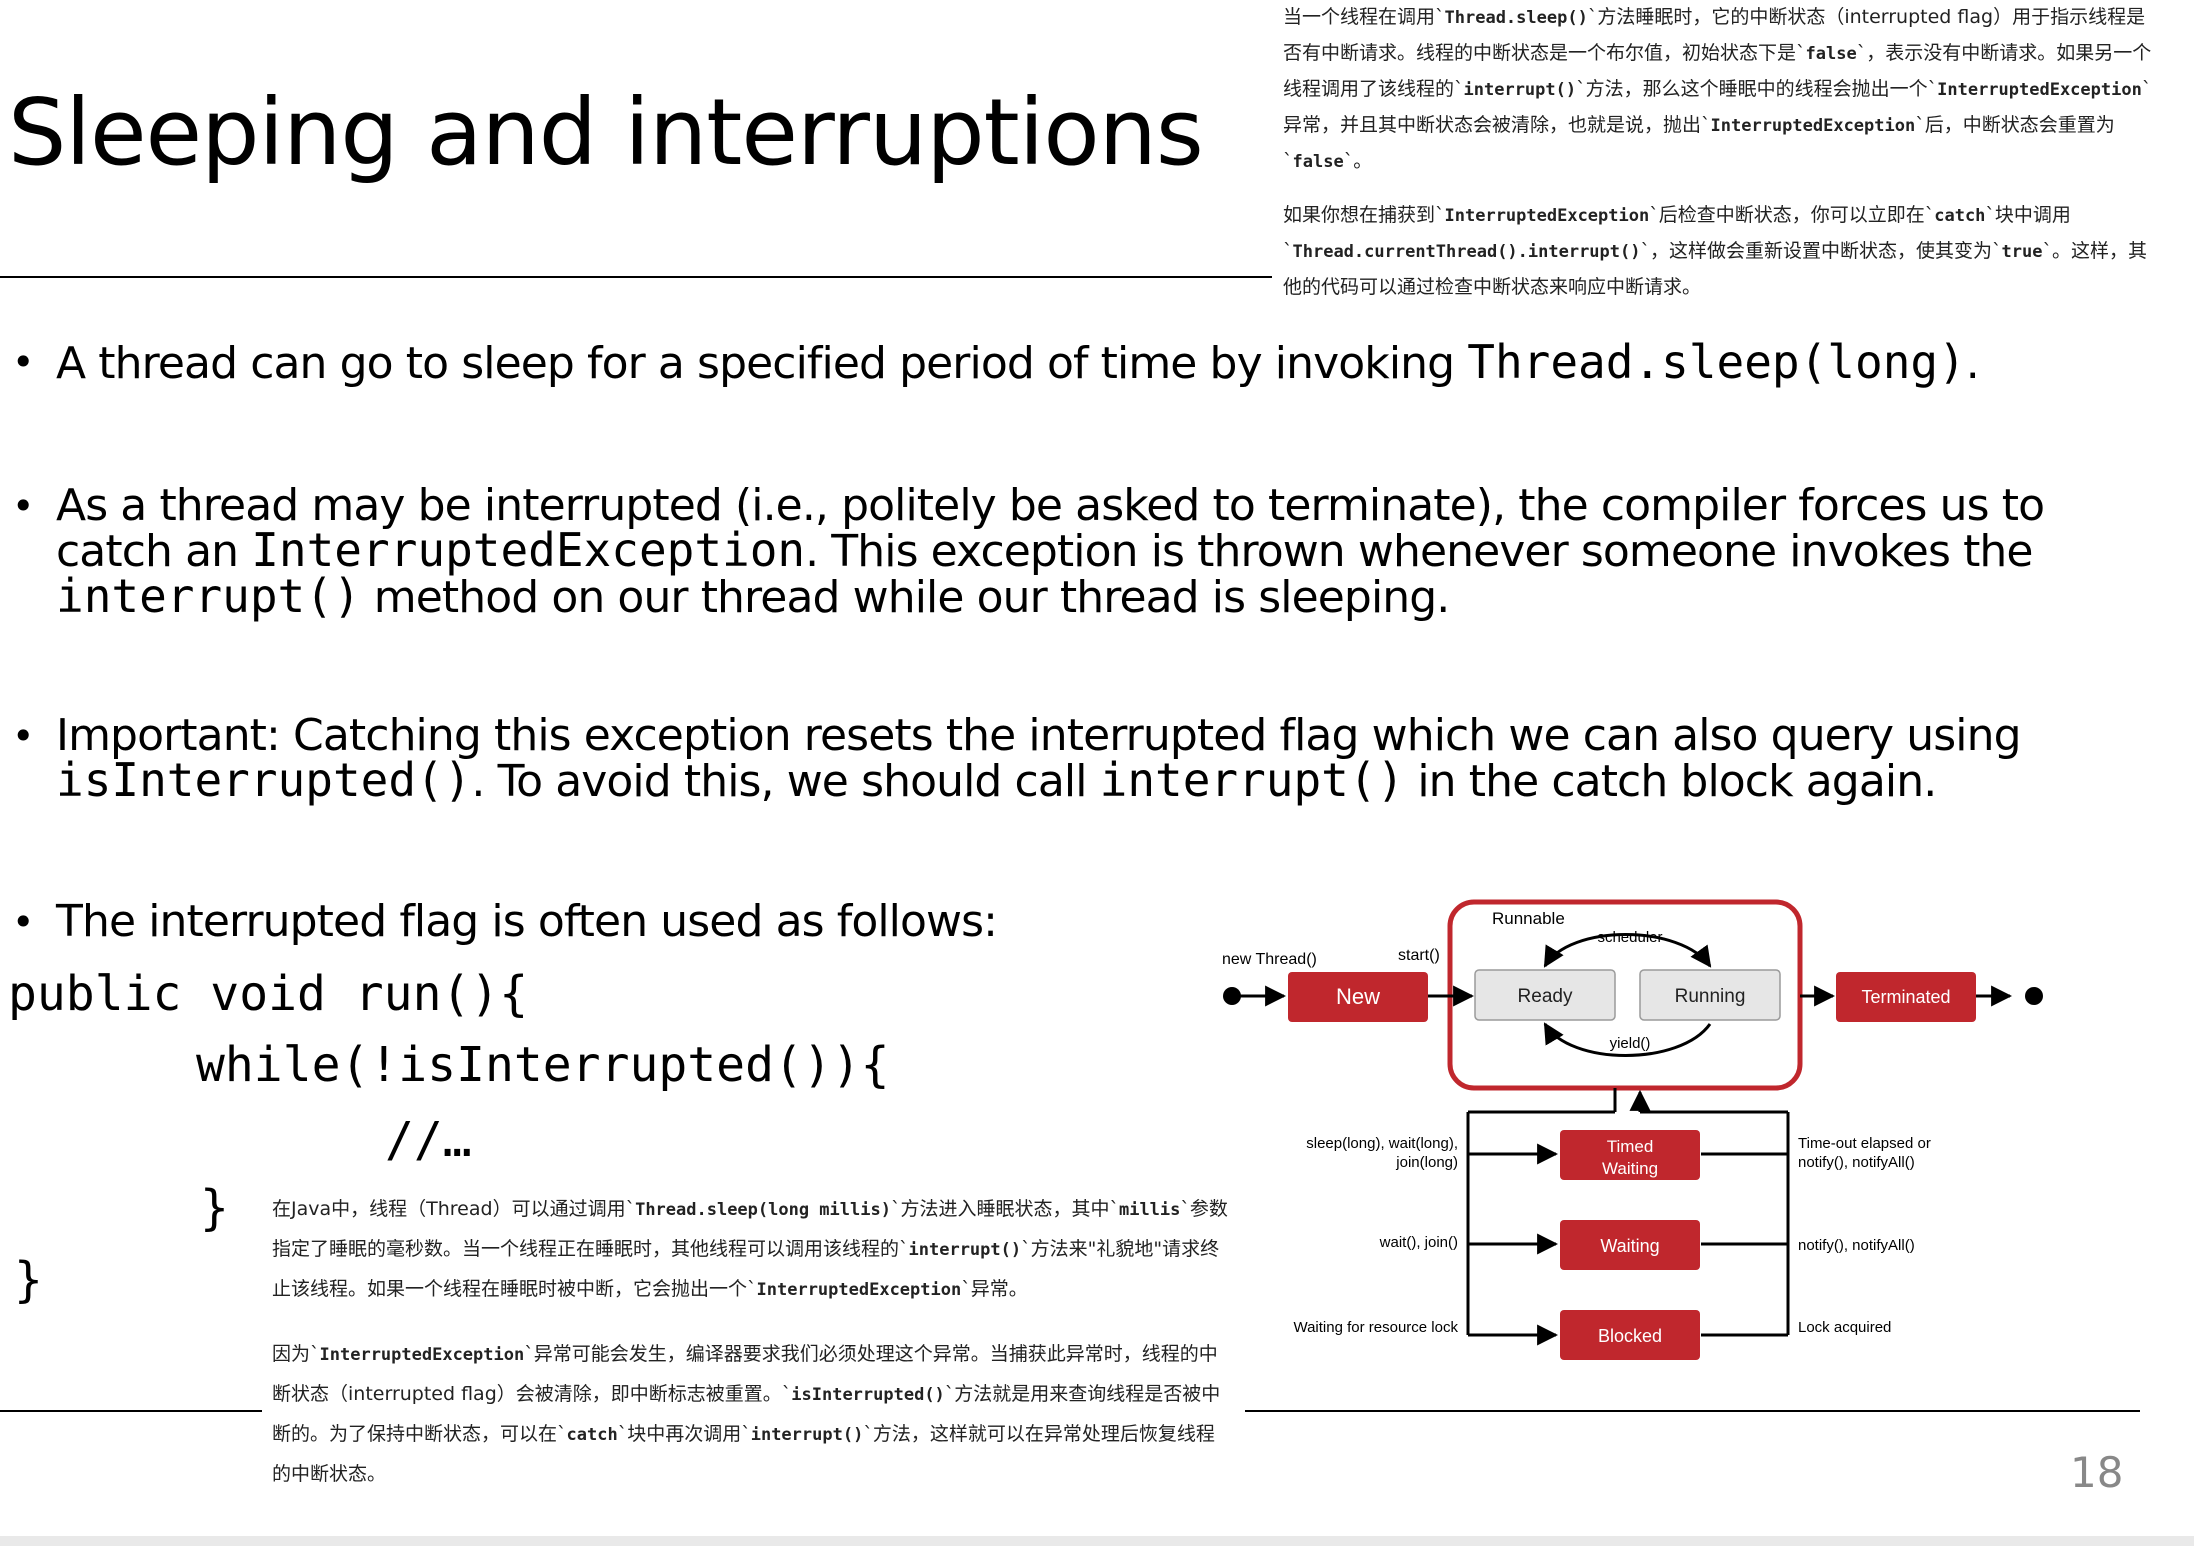 The image size is (2194, 1546). I want to click on state-running-label: Running, so click(1710, 996).